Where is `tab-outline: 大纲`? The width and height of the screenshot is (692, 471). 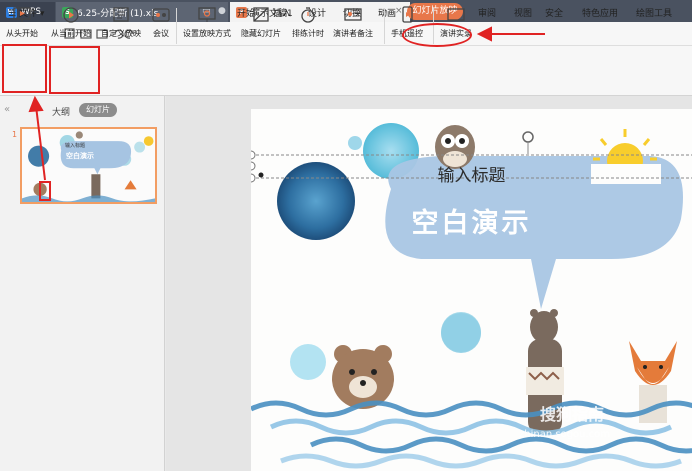
tab-outline: 大纲 is located at coordinates (61, 111).